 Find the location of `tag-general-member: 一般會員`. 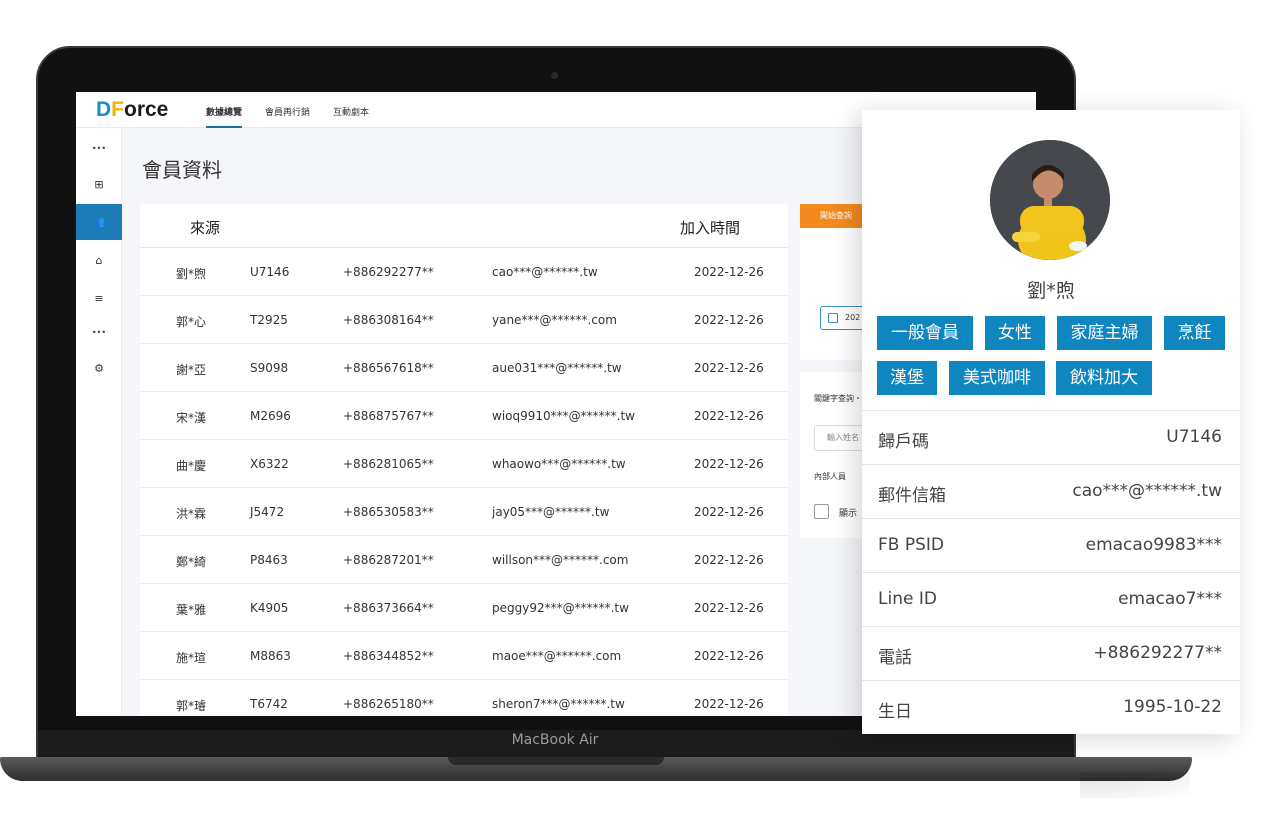

tag-general-member: 一般會員 is located at coordinates (925, 333).